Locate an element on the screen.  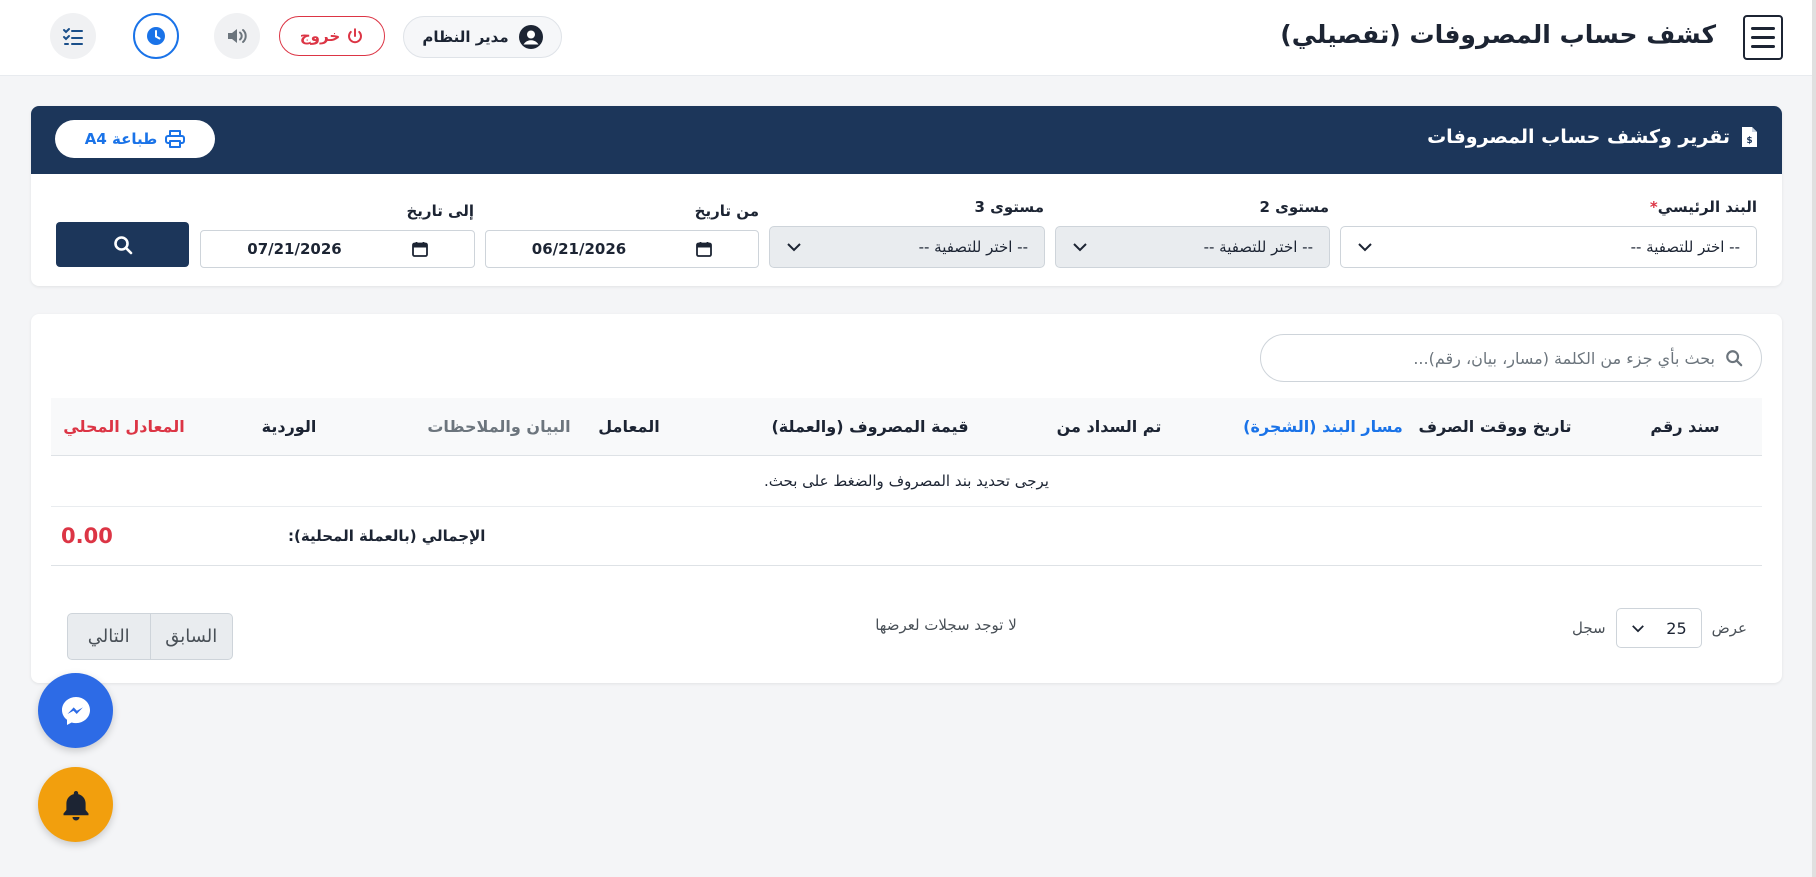
invoice-icon: $ is located at coordinates (1749, 137).